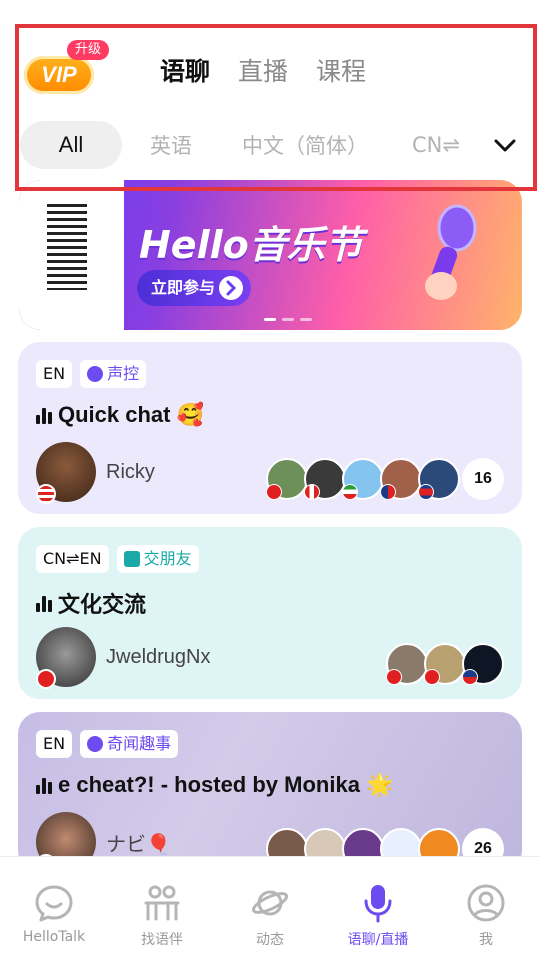 This screenshot has width=540, height=960. I want to click on topic-tag: 交朋友, so click(157, 559).